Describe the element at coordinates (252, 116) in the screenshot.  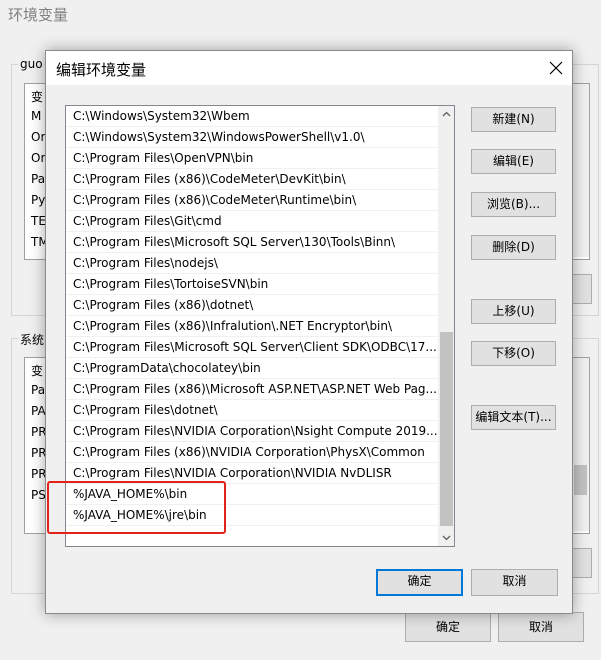
I see `path-list-item: C:\Windows\System32\Wbem` at that location.